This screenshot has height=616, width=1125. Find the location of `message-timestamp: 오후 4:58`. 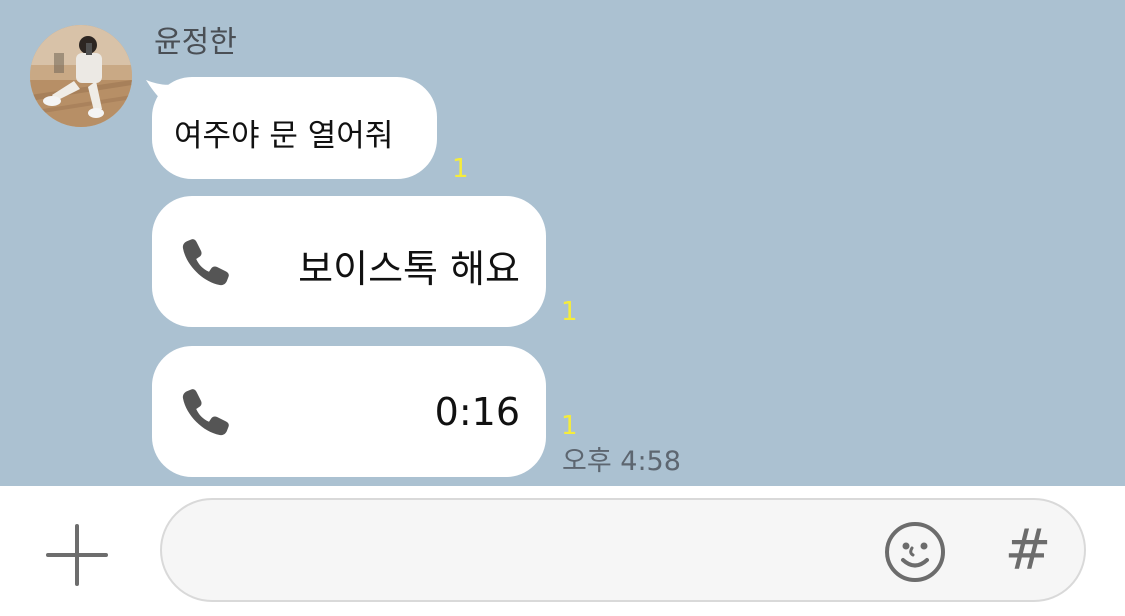

message-timestamp: 오후 4:58 is located at coordinates (621, 461).